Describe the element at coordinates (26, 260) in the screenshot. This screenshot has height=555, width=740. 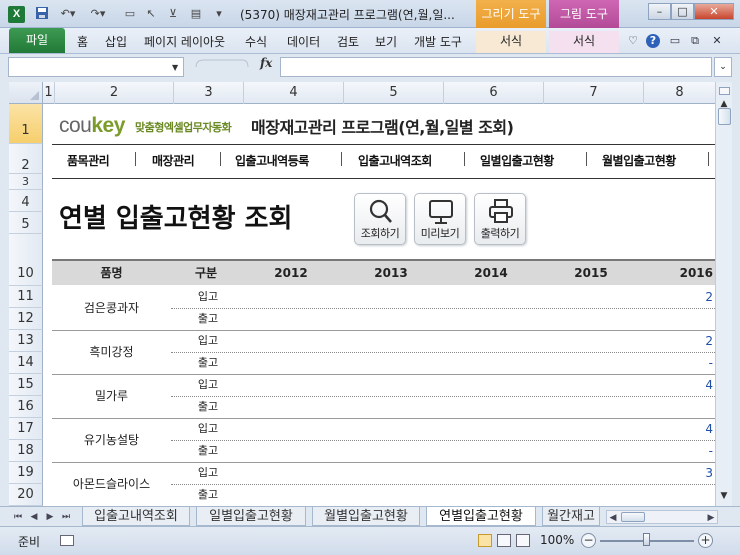
I see `row-header: 10` at that location.